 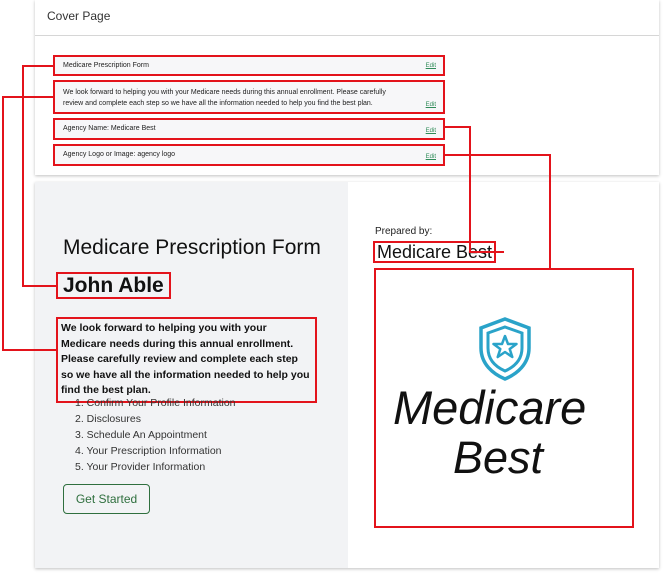 What do you see at coordinates (249, 65) in the screenshot?
I see `field-row-form-title: Medicare Prescription Form Edit` at bounding box center [249, 65].